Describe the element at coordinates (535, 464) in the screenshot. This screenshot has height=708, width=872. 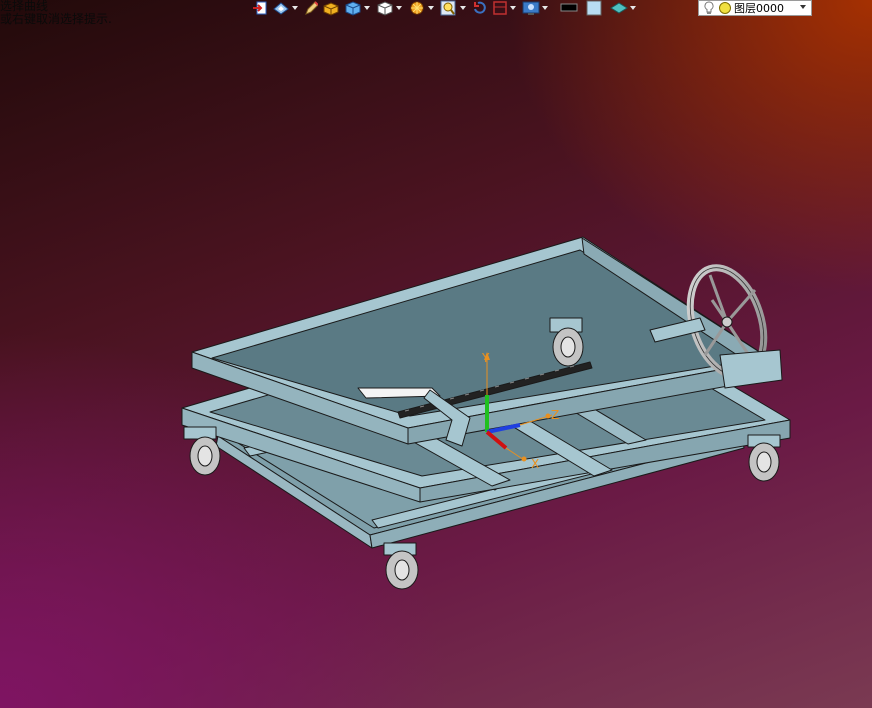
I see `axis-x-label: X` at that location.